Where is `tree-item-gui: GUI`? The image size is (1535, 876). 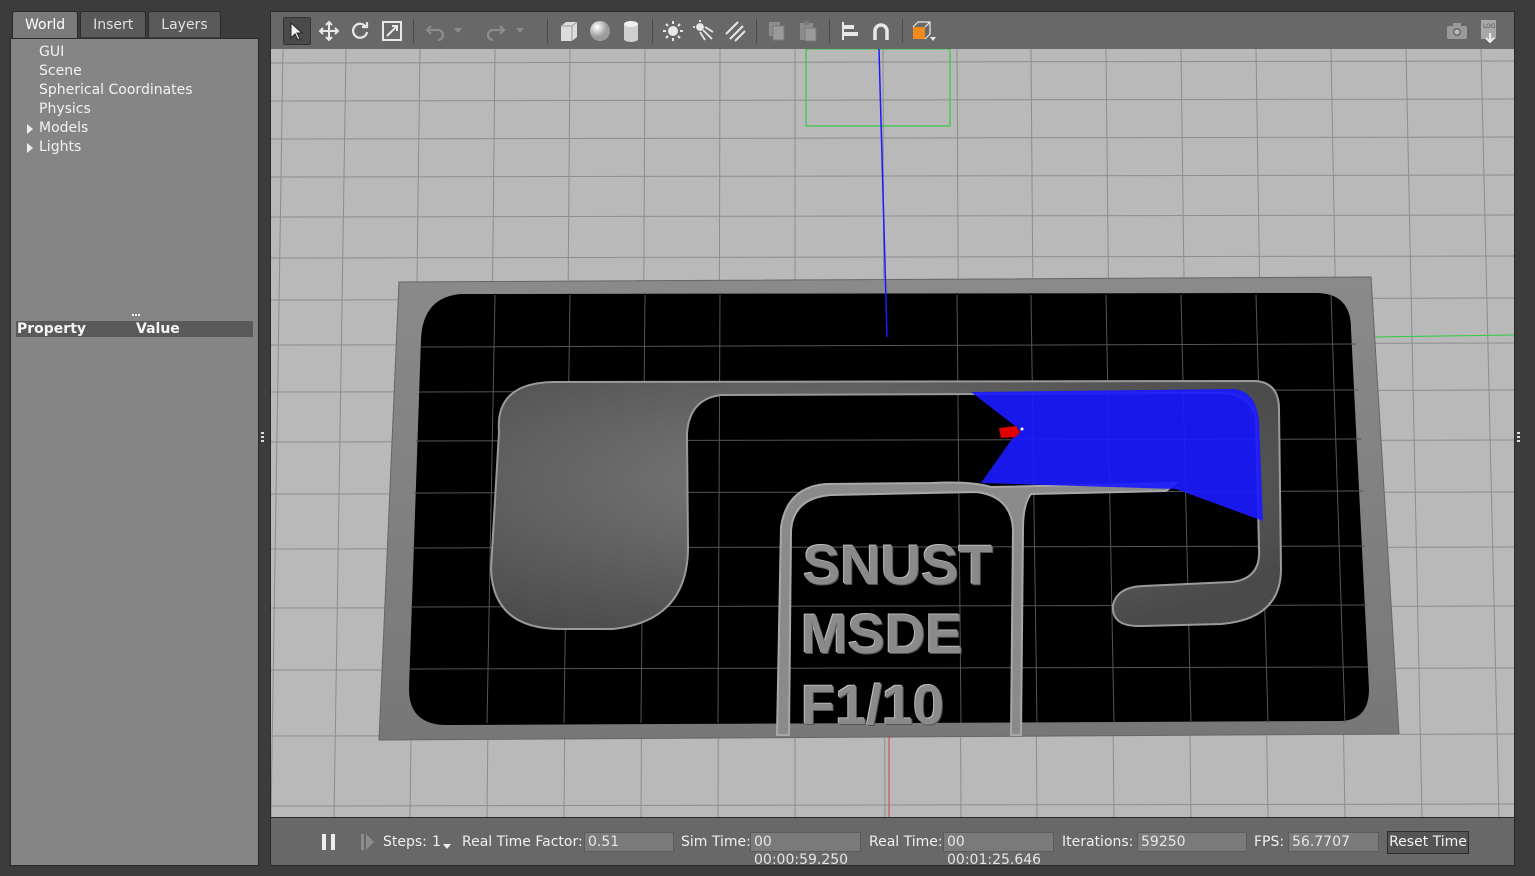 tree-item-gui: GUI is located at coordinates (134, 52).